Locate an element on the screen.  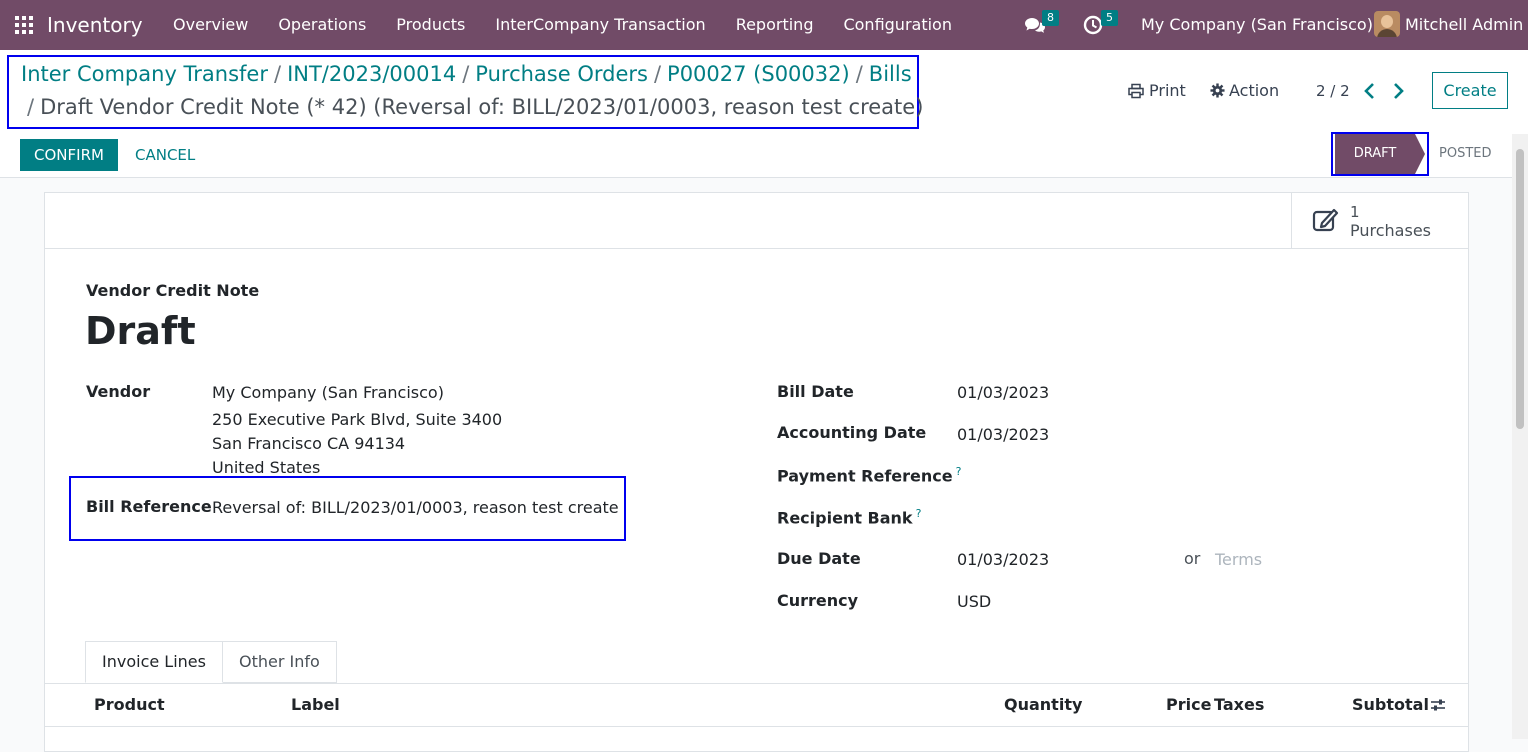
vendor-name: My Company (San Francisco) is located at coordinates (328, 392).